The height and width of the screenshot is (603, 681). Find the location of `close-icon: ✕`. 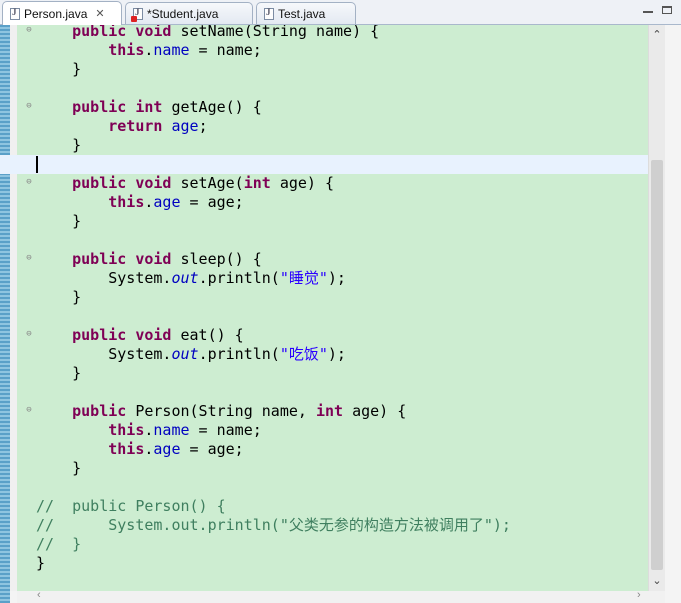

close-icon: ✕ is located at coordinates (99, 13).